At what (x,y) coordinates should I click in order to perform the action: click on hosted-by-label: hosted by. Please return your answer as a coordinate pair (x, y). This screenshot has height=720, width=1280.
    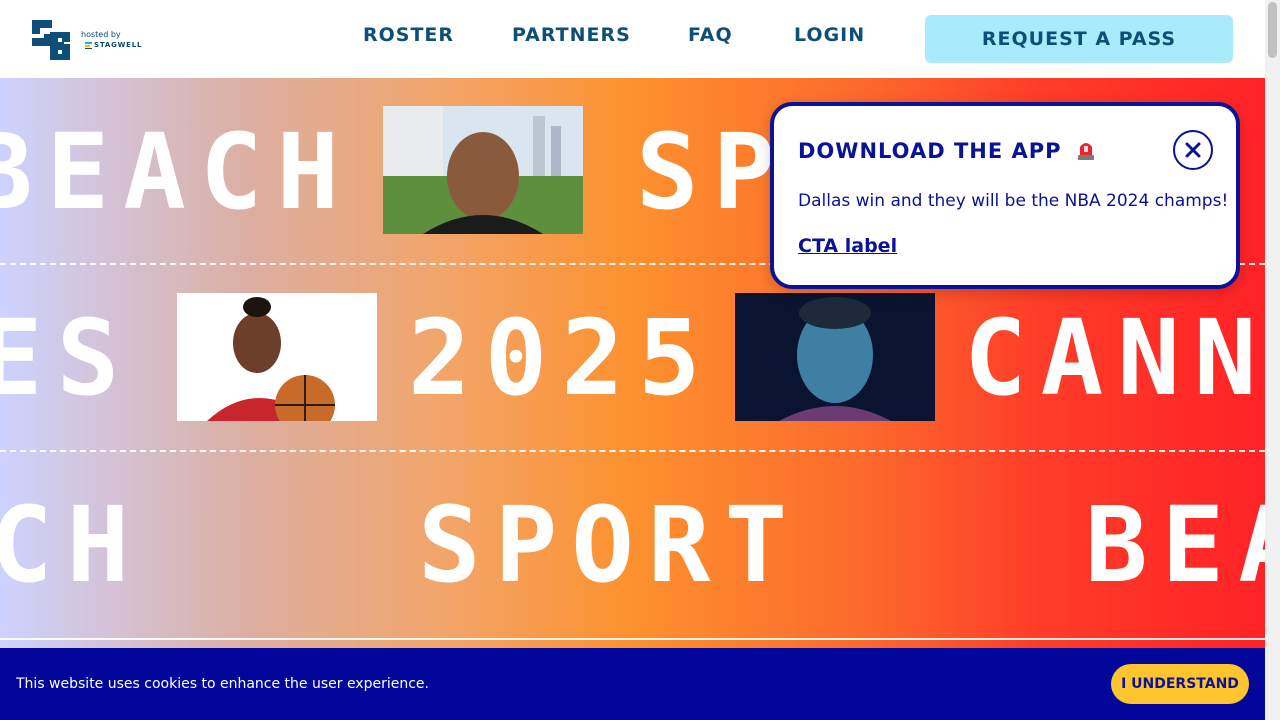
    Looking at the image, I should click on (101, 34).